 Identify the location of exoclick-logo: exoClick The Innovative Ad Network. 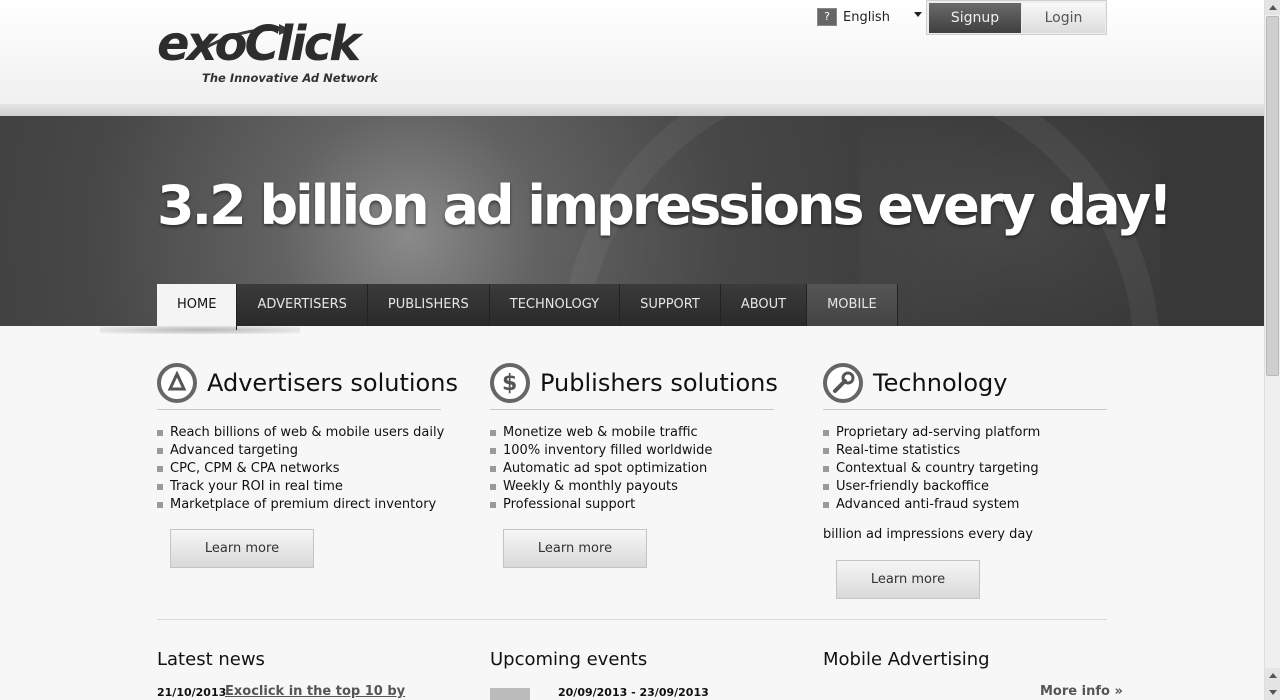
(267, 52).